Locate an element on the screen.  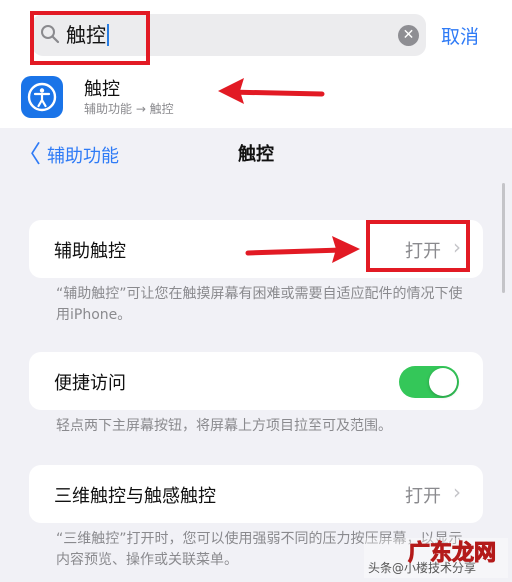
svg-text: 广东龙网 is located at coordinates (452, 553).